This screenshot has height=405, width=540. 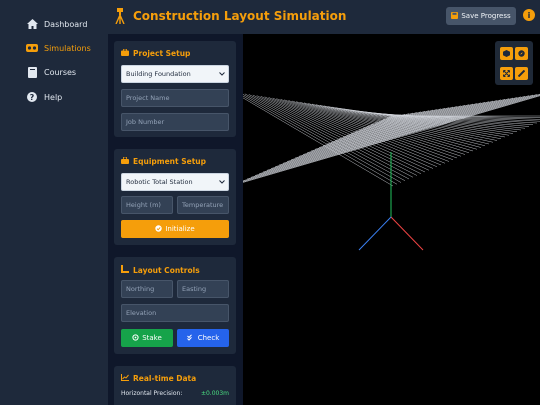 What do you see at coordinates (32, 72) in the screenshot?
I see `book-icon` at bounding box center [32, 72].